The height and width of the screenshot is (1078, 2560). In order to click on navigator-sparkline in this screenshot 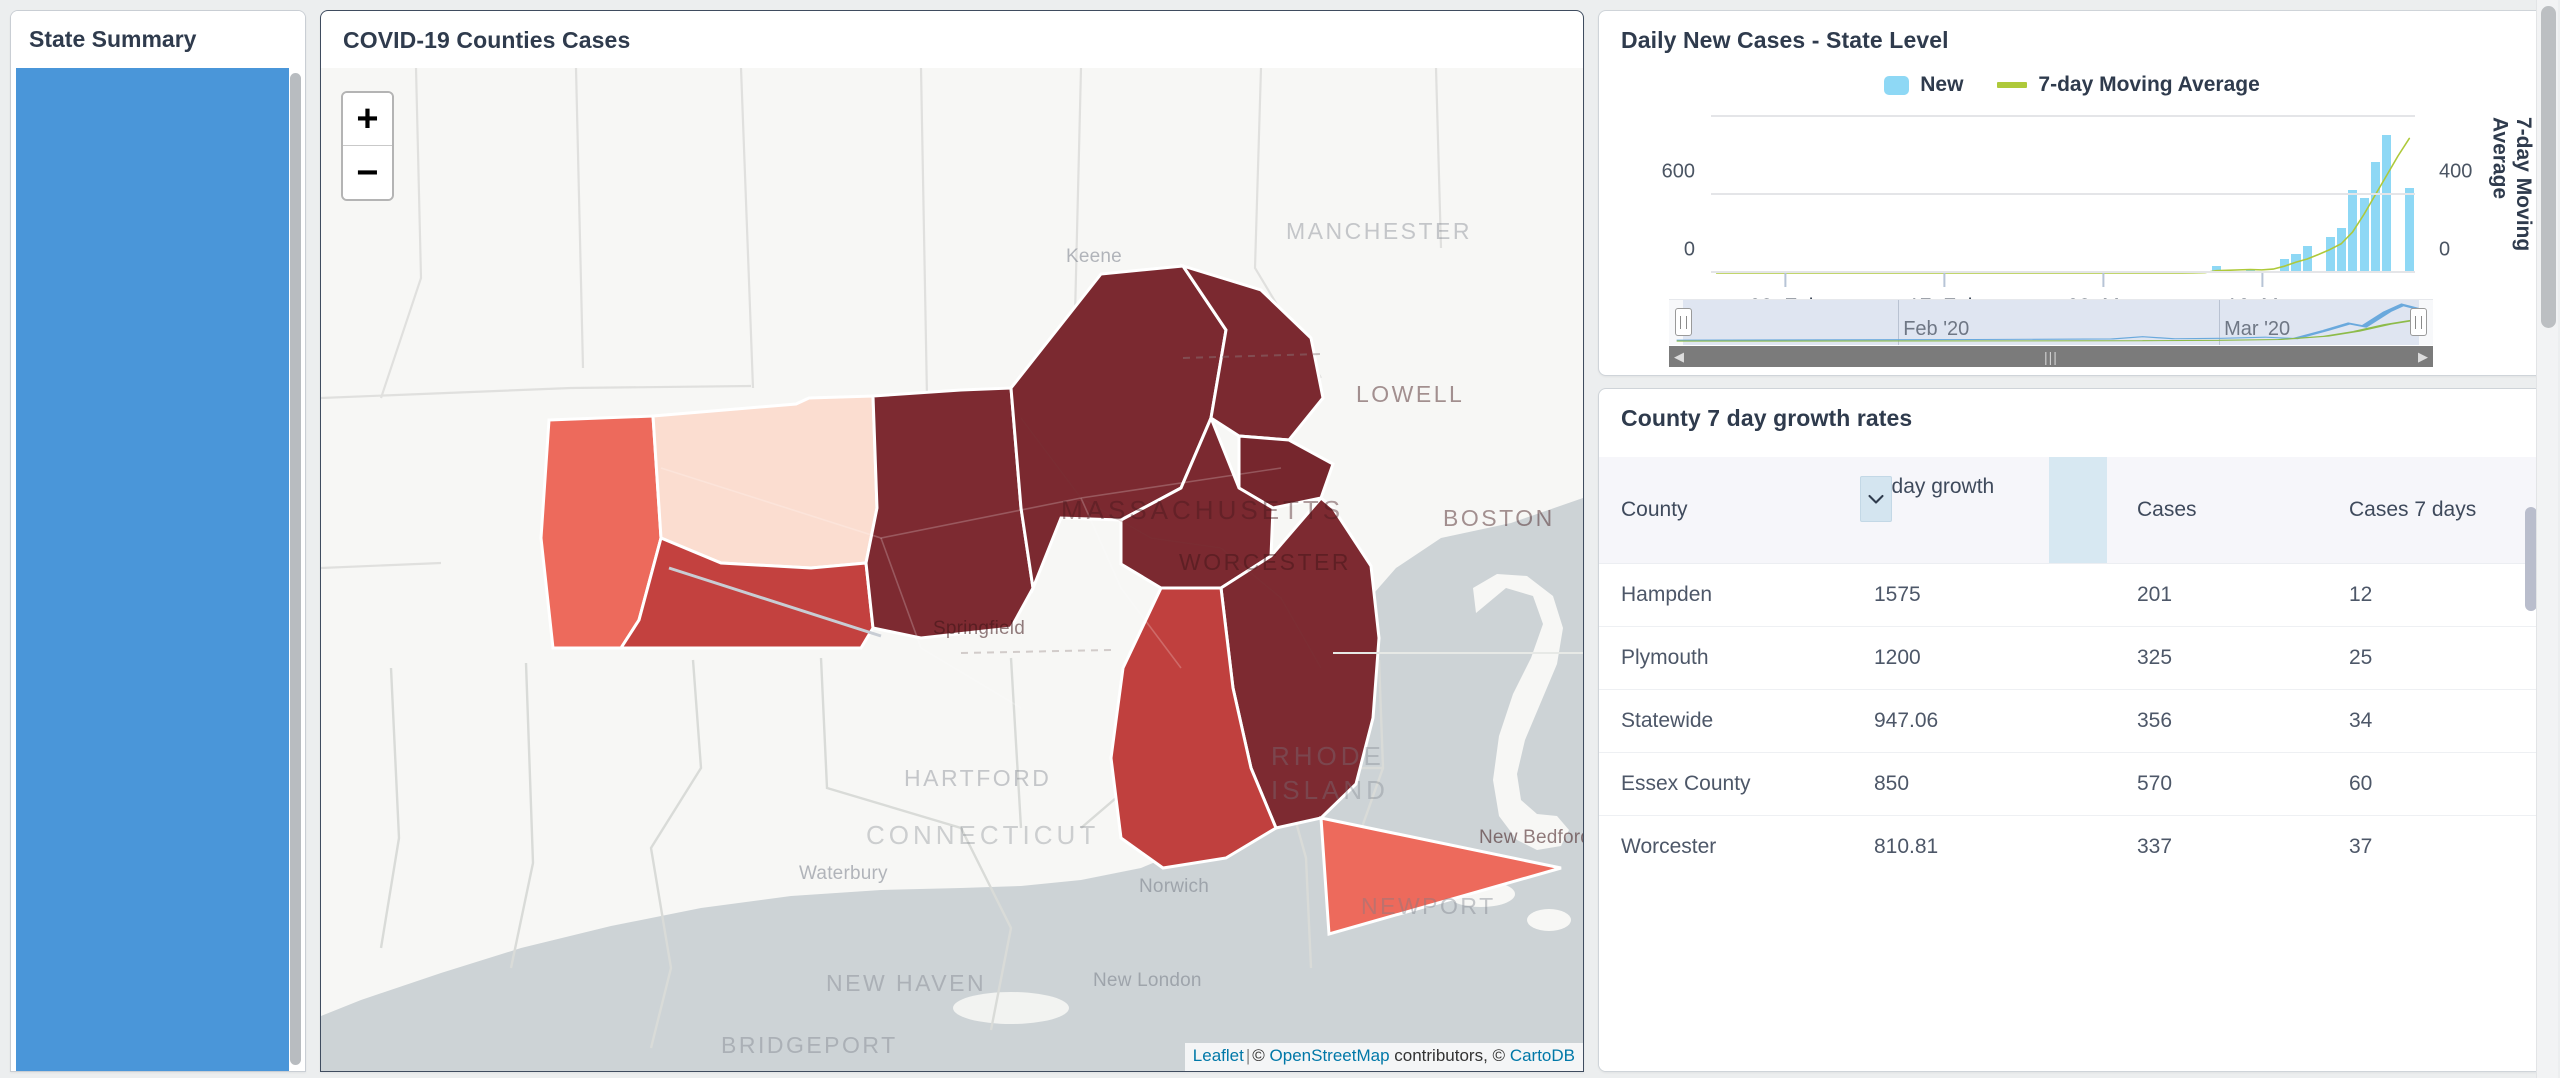, I will do `click(2049, 322)`.